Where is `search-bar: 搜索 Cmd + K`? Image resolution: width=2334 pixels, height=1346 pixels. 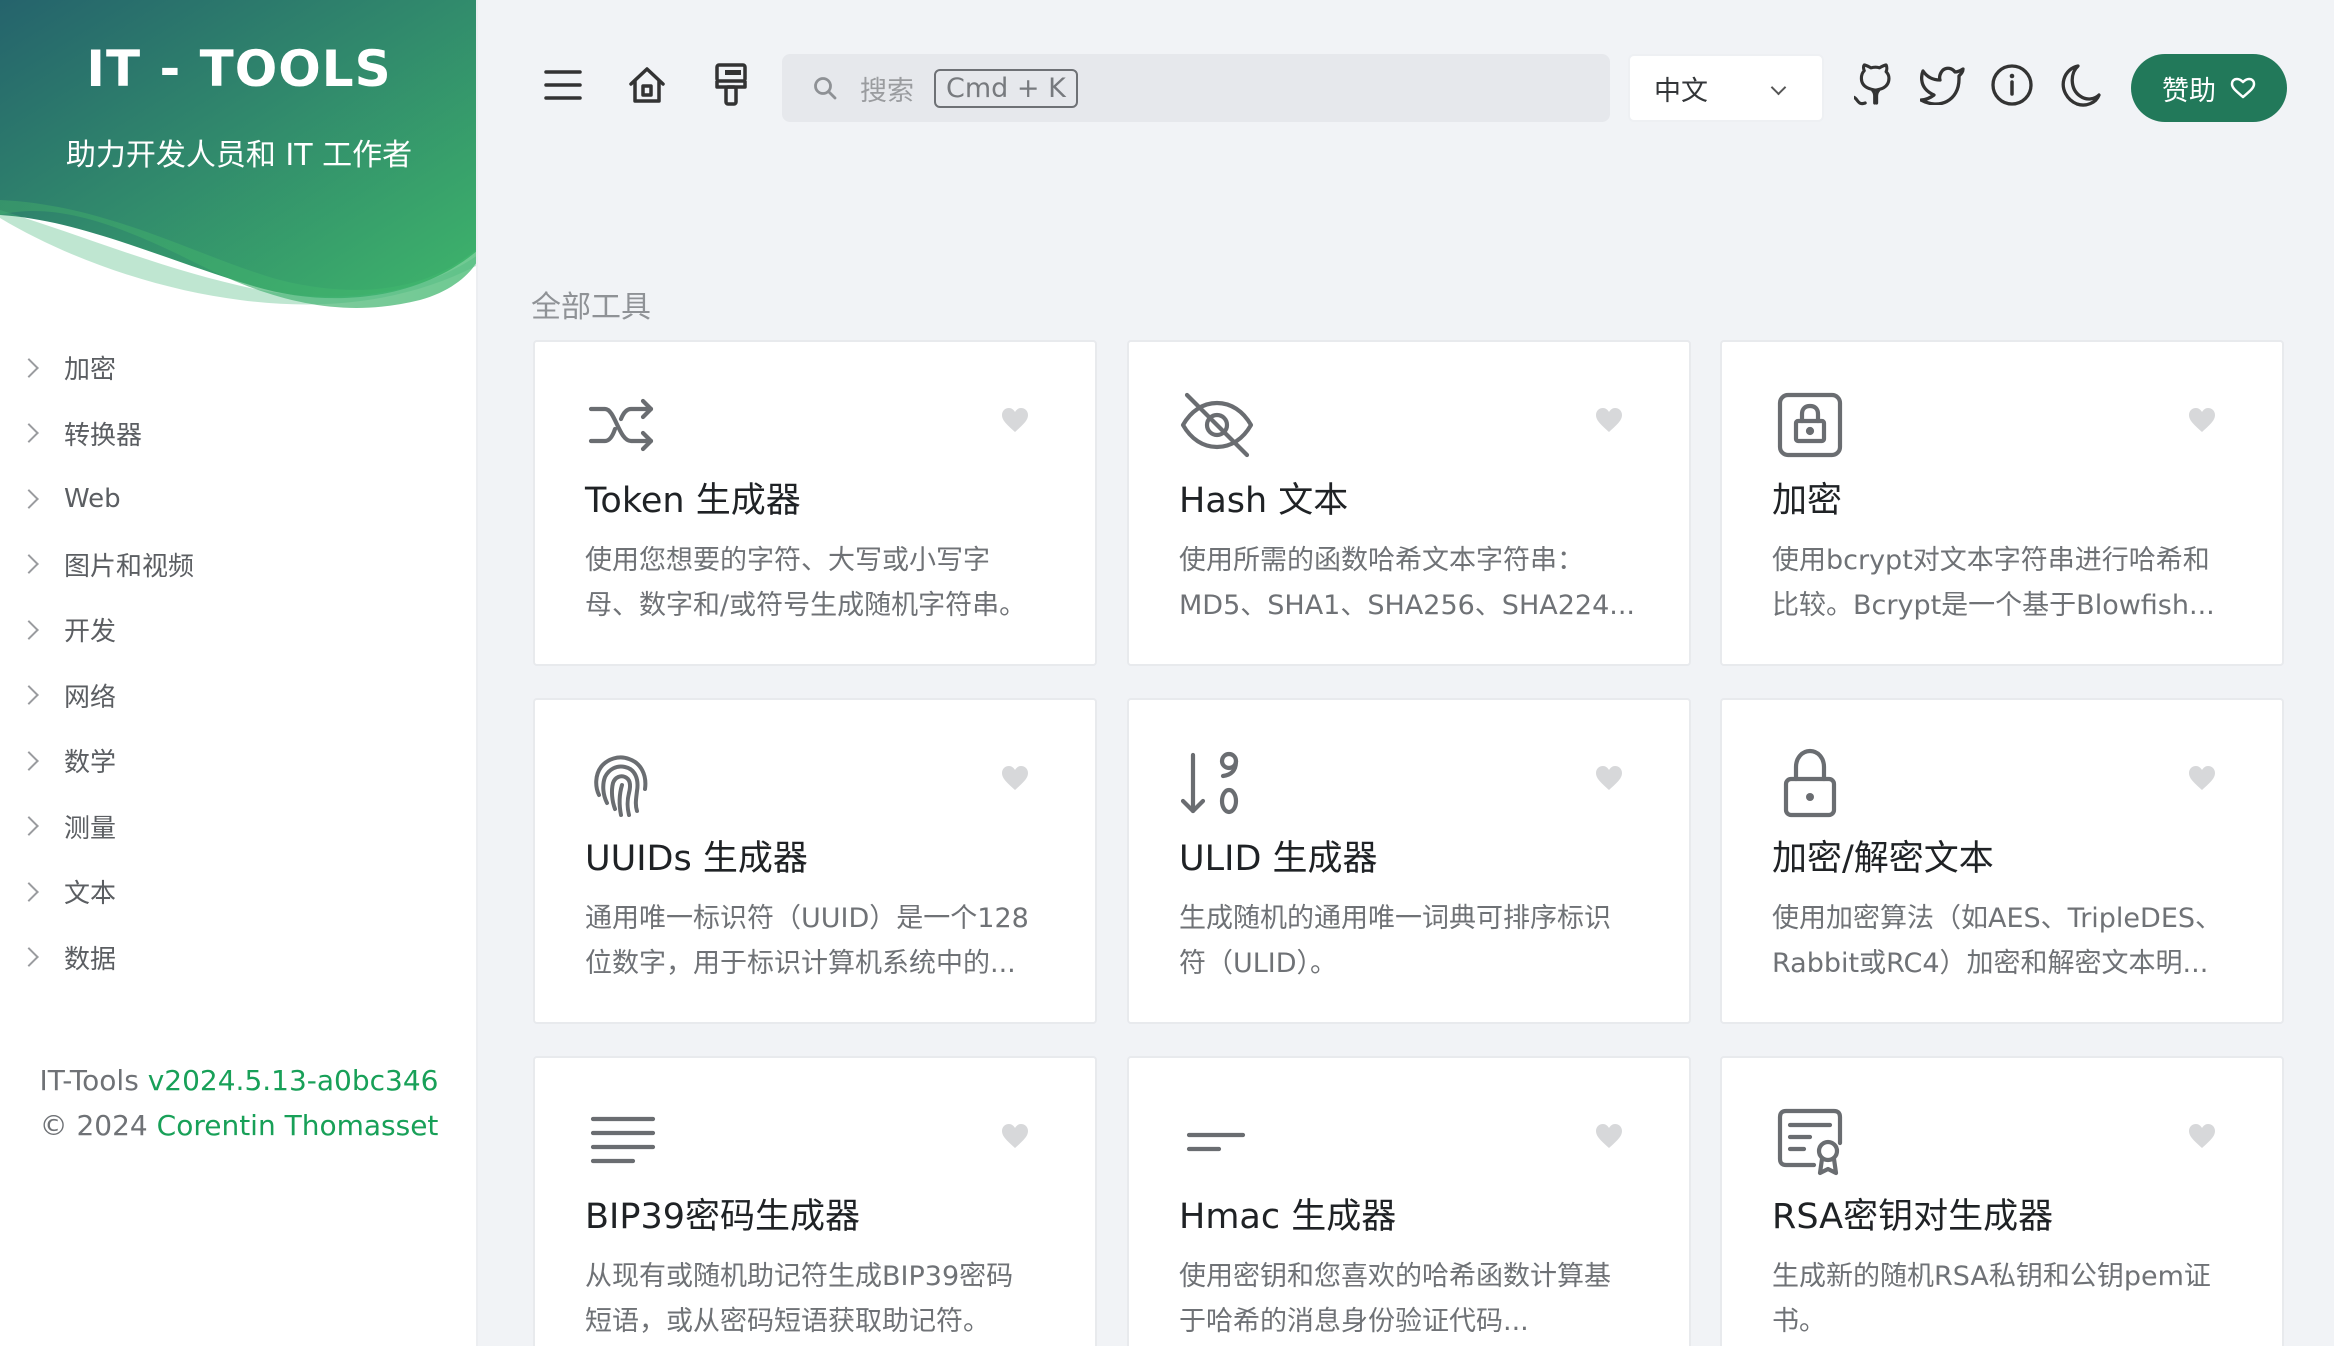
search-bar: 搜索 Cmd + K is located at coordinates (1196, 88).